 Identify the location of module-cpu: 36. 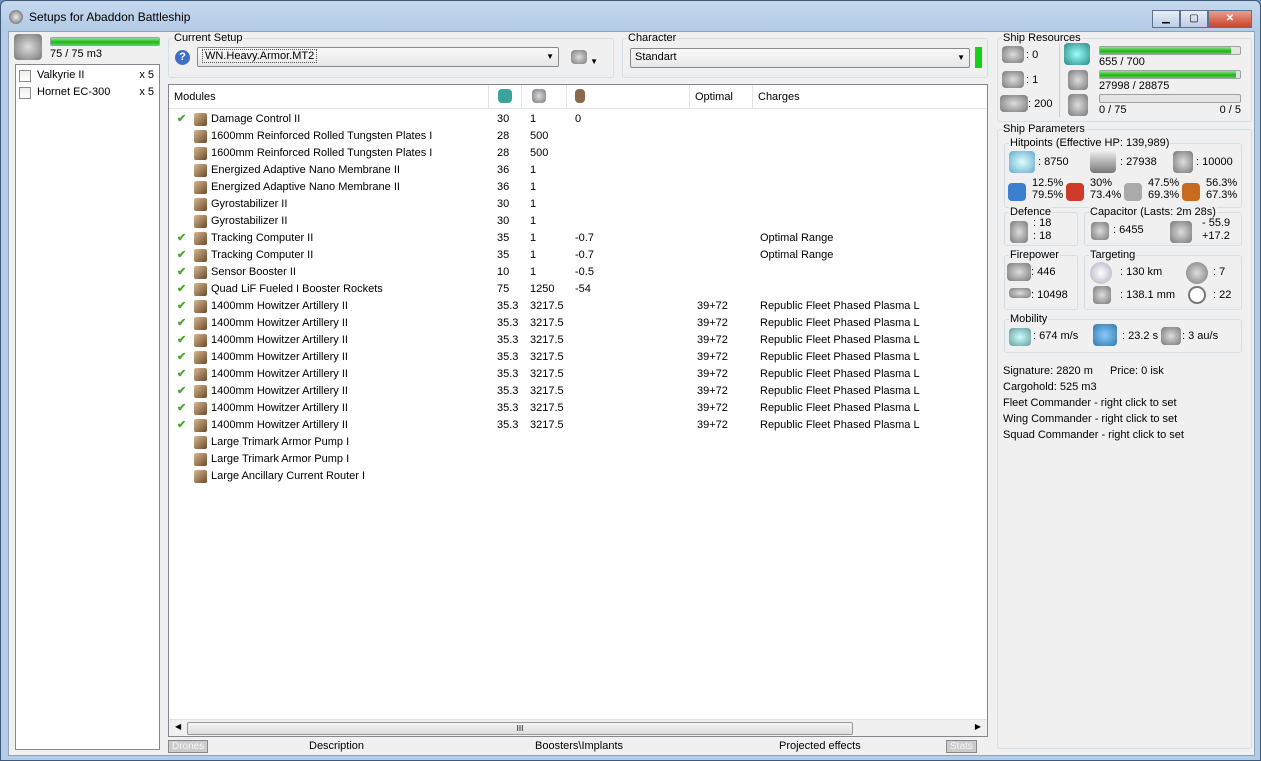
(503, 187).